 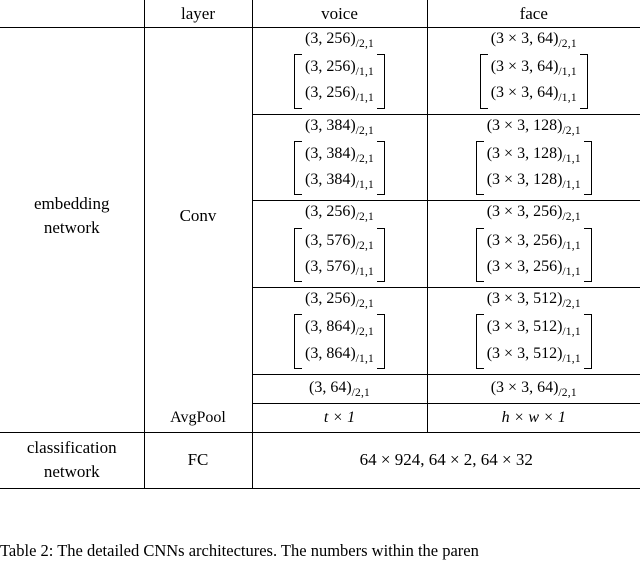 I want to click on conv-block-1-face-head: (3 × 3, 64)/2,1, so click(x=533, y=40).